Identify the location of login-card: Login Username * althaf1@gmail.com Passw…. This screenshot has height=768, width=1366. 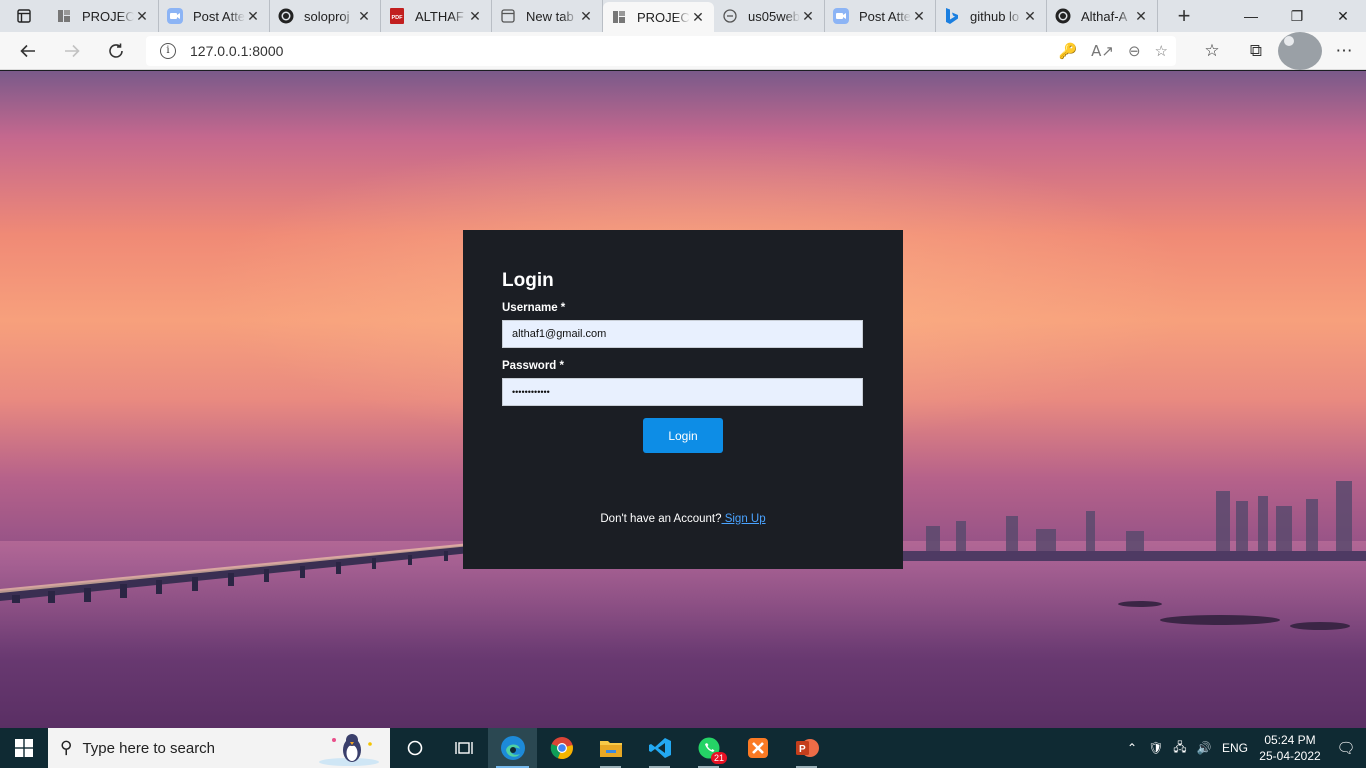
(683, 399).